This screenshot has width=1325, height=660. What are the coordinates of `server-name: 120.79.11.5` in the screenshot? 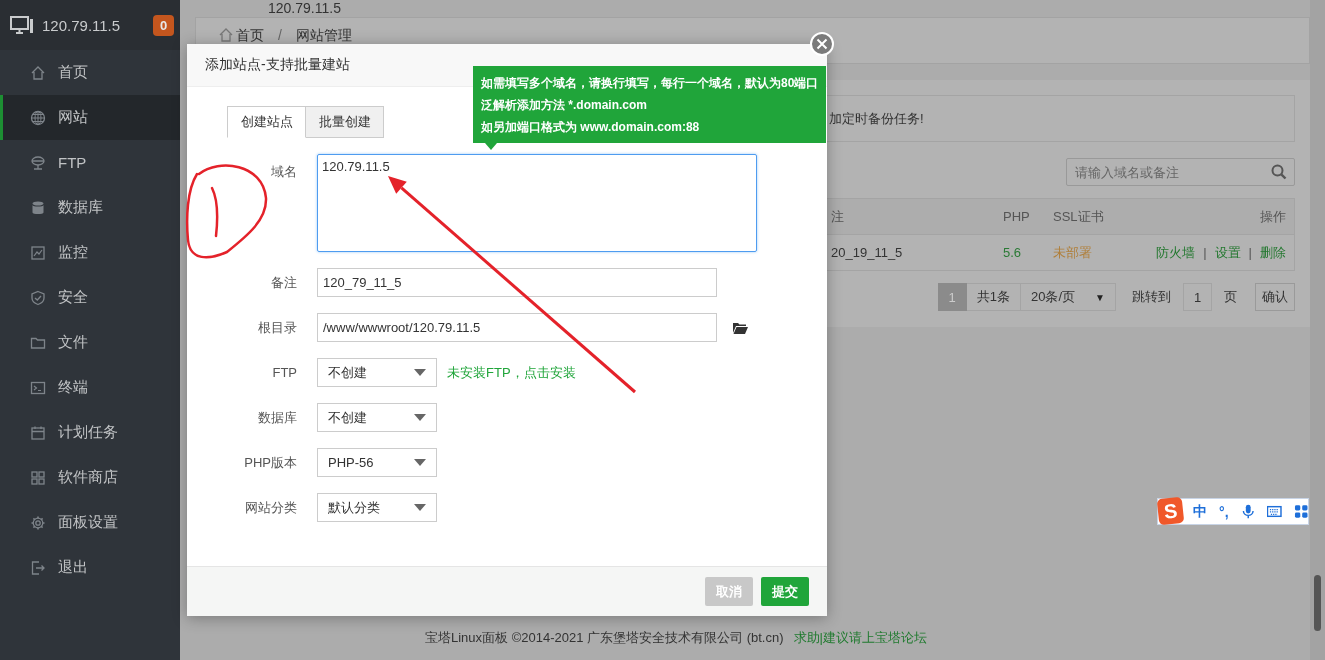 It's located at (82, 25).